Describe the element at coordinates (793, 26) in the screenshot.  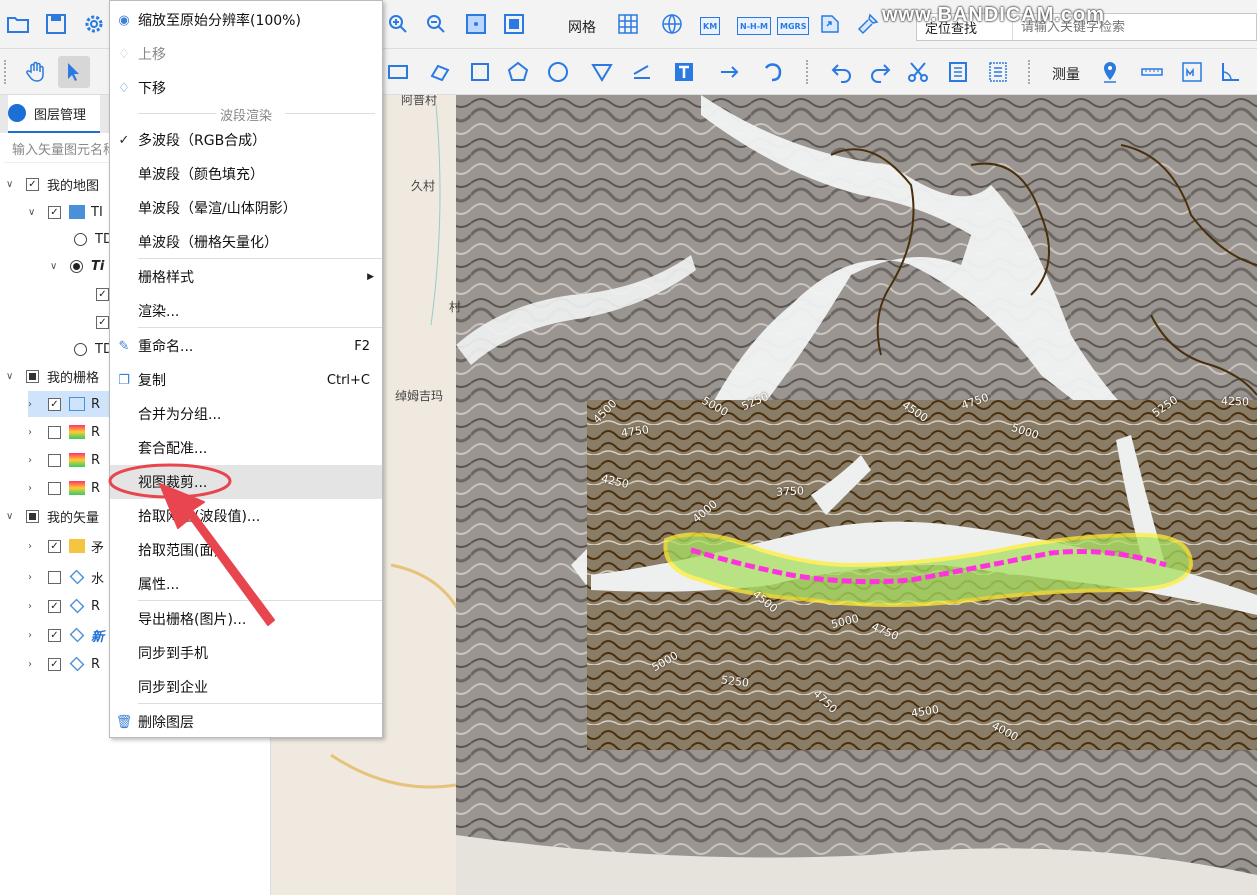
I see `mgrs-grid-icon: MGRS` at that location.